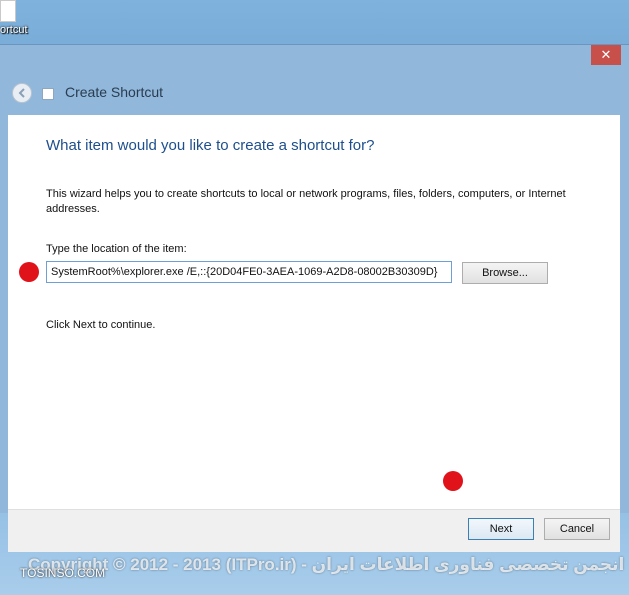 This screenshot has width=629, height=595. What do you see at coordinates (14, 30) in the screenshot?
I see `desktop-shortcut-label: ortcut` at bounding box center [14, 30].